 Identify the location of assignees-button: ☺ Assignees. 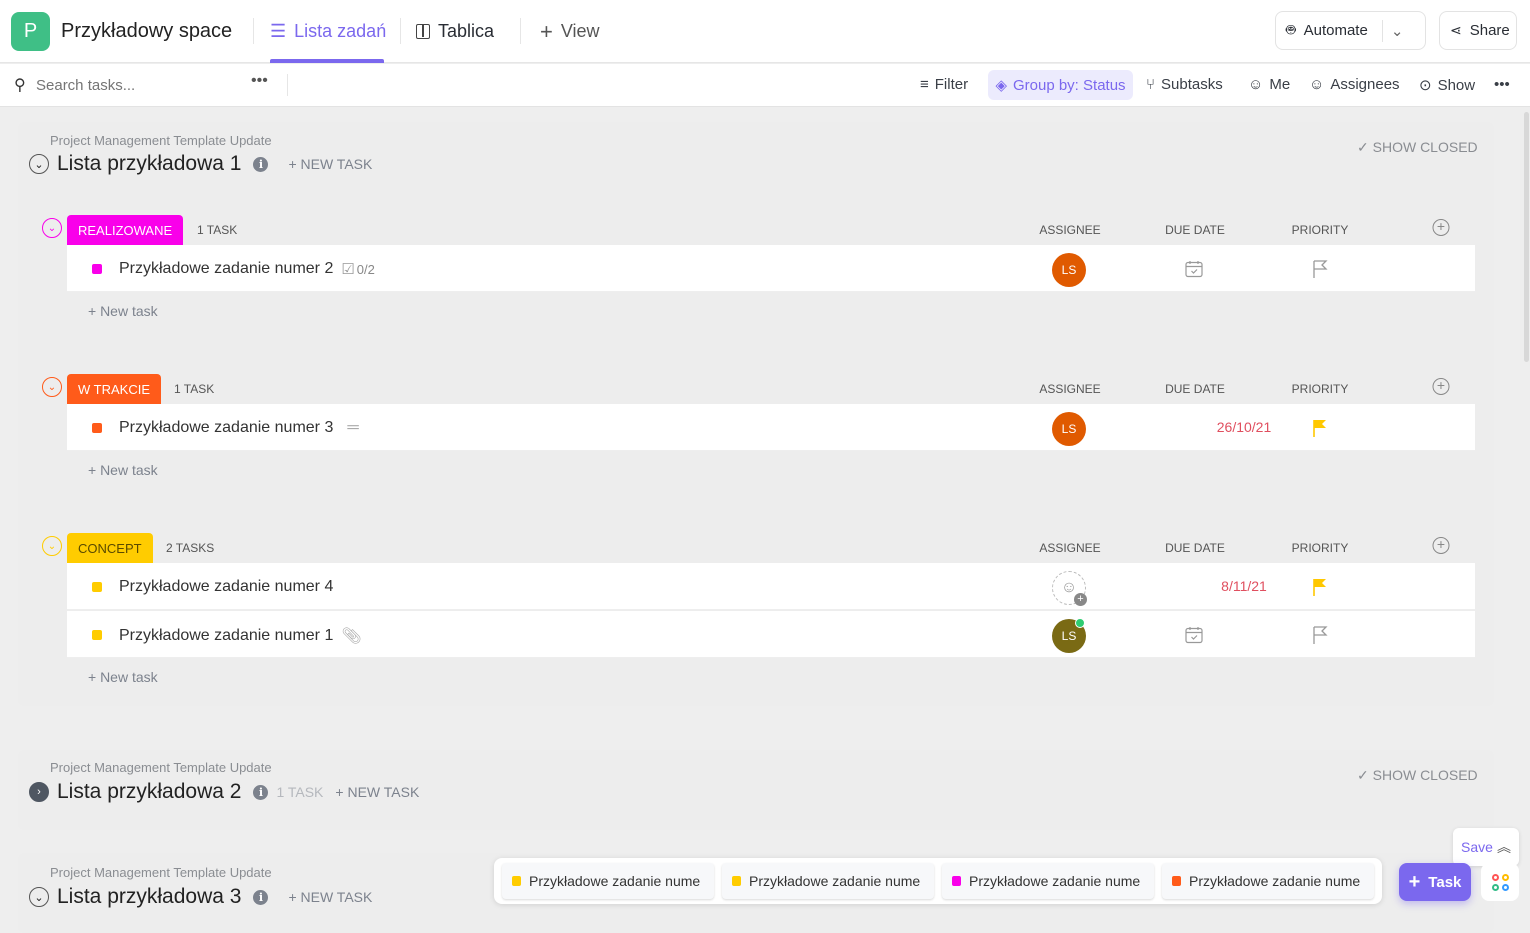
(1354, 84).